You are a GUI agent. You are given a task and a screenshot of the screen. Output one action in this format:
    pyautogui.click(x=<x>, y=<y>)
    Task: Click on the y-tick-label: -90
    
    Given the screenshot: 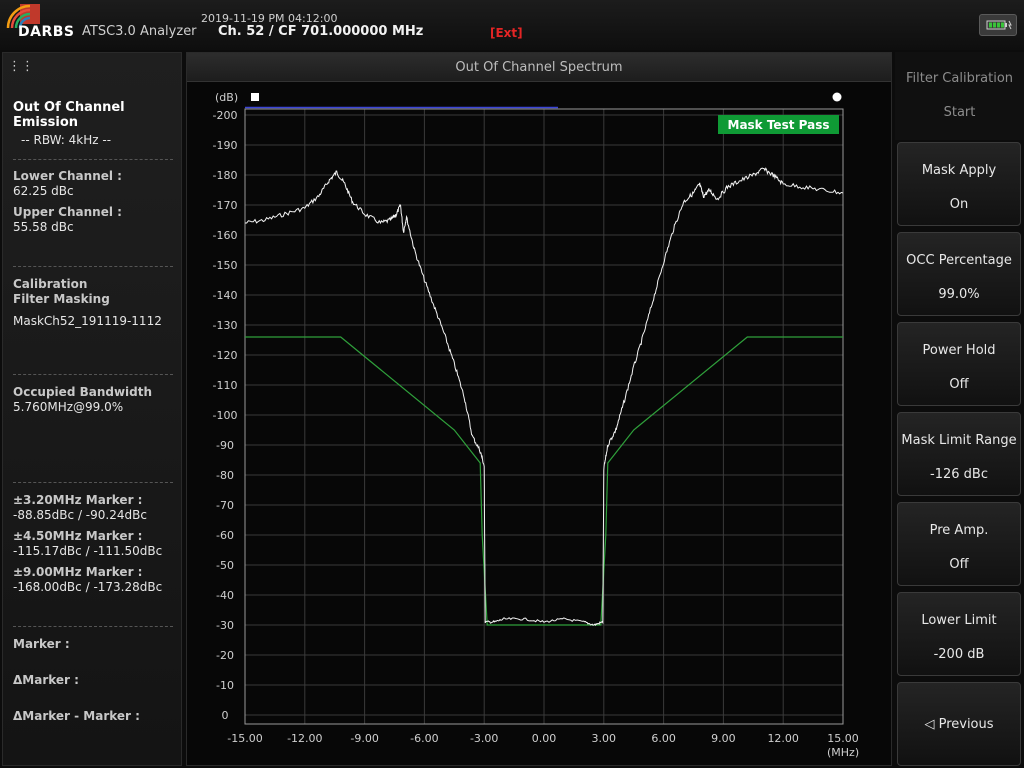 What is the action you would take?
    pyautogui.click(x=225, y=445)
    